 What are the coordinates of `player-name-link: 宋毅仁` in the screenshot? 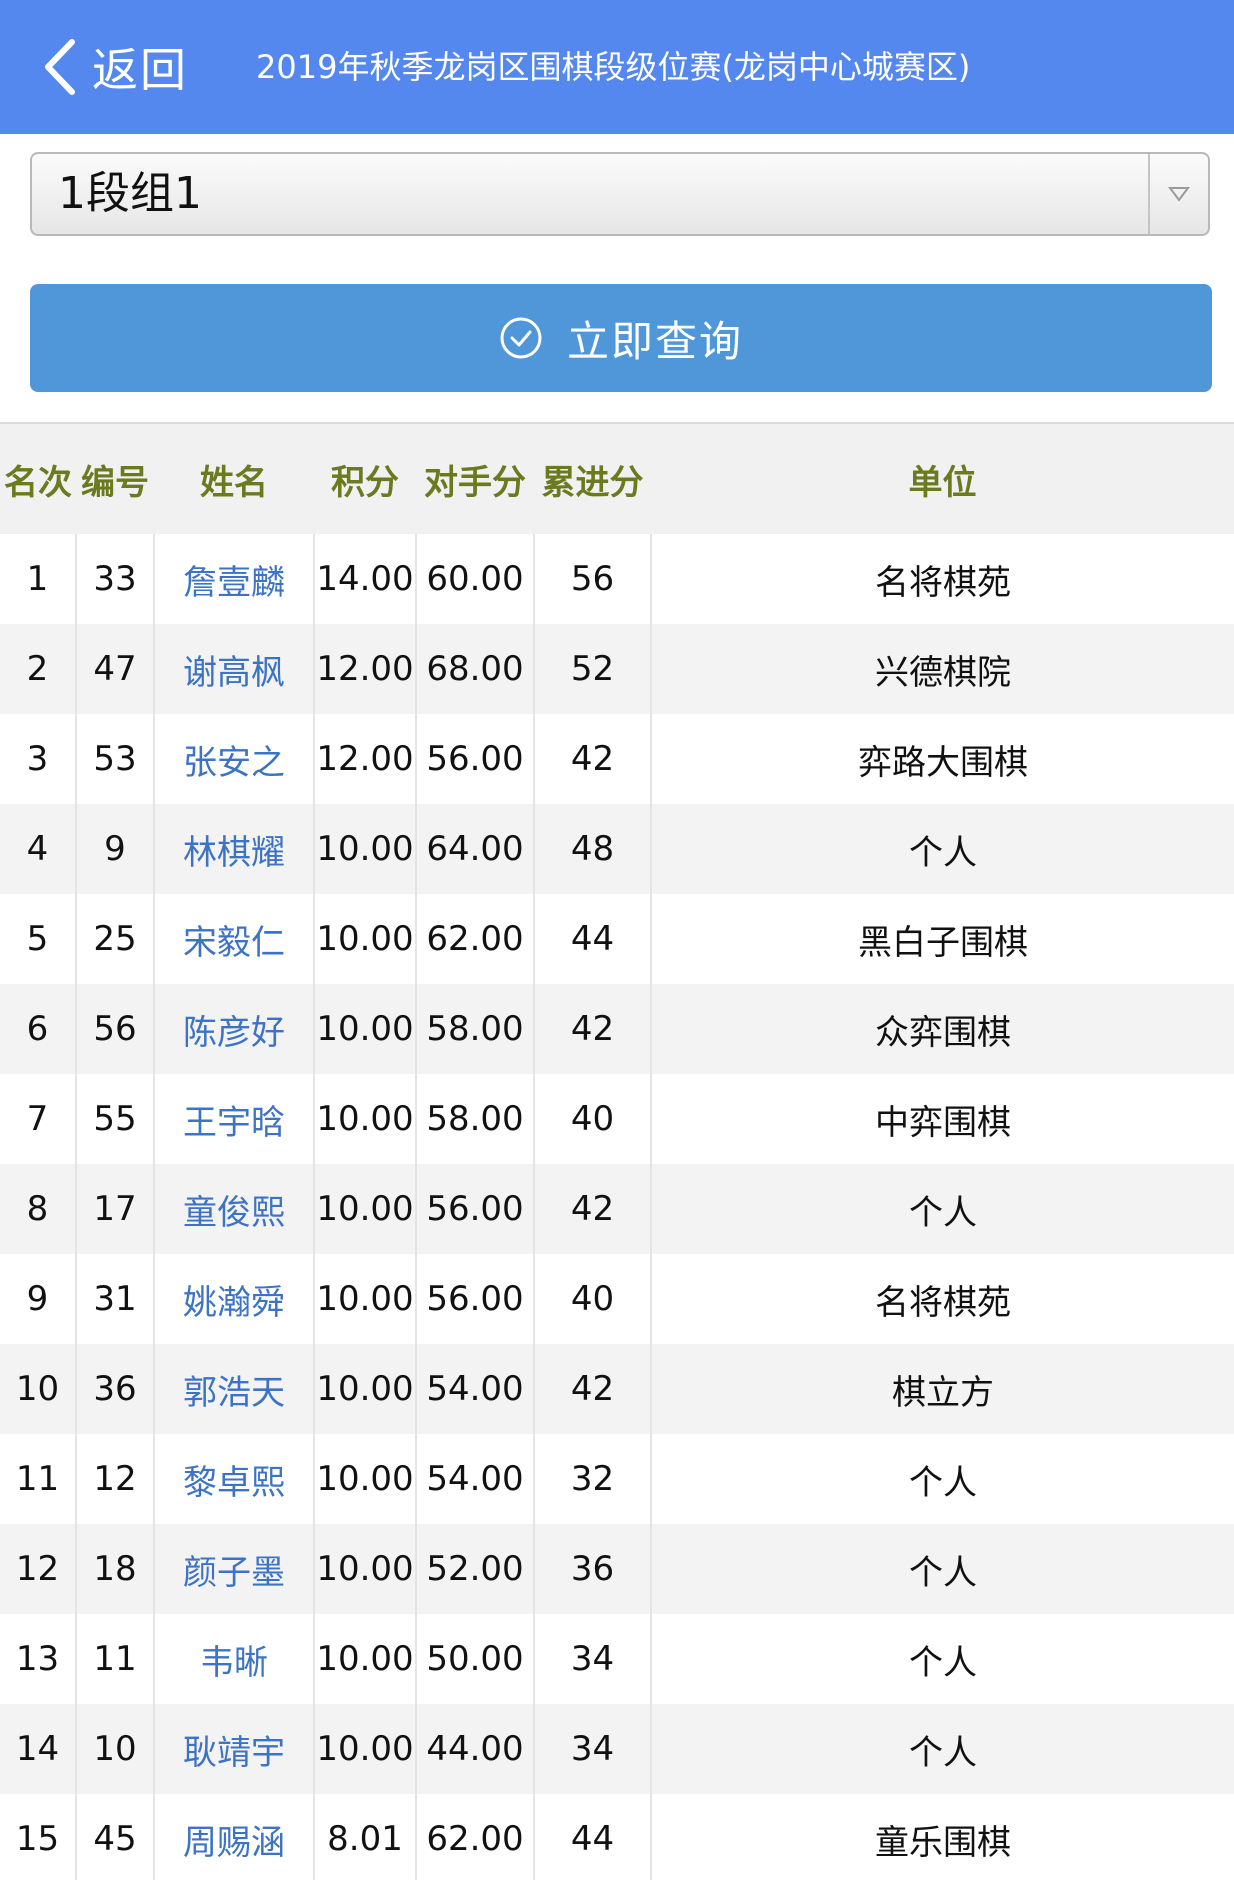 It's located at (234, 939).